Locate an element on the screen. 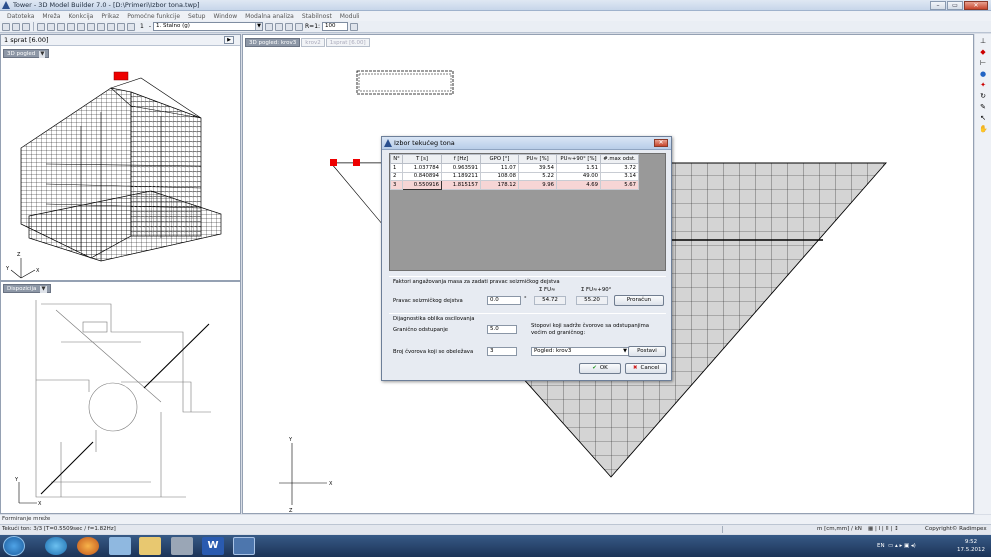 Image resolution: width=991 pixels, height=557 pixels. word-icon: W is located at coordinates (213, 546).